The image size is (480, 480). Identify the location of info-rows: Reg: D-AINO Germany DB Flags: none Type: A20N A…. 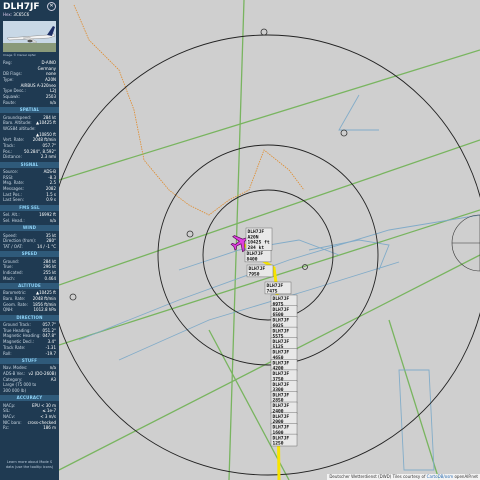
(29, 245).